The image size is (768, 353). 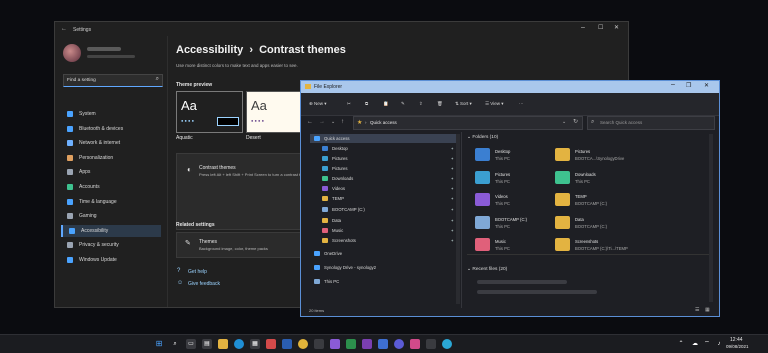 What do you see at coordinates (384, 267) in the screenshot?
I see `nav-item-synology-drive-synology2: Synology Drive - synology2` at bounding box center [384, 267].